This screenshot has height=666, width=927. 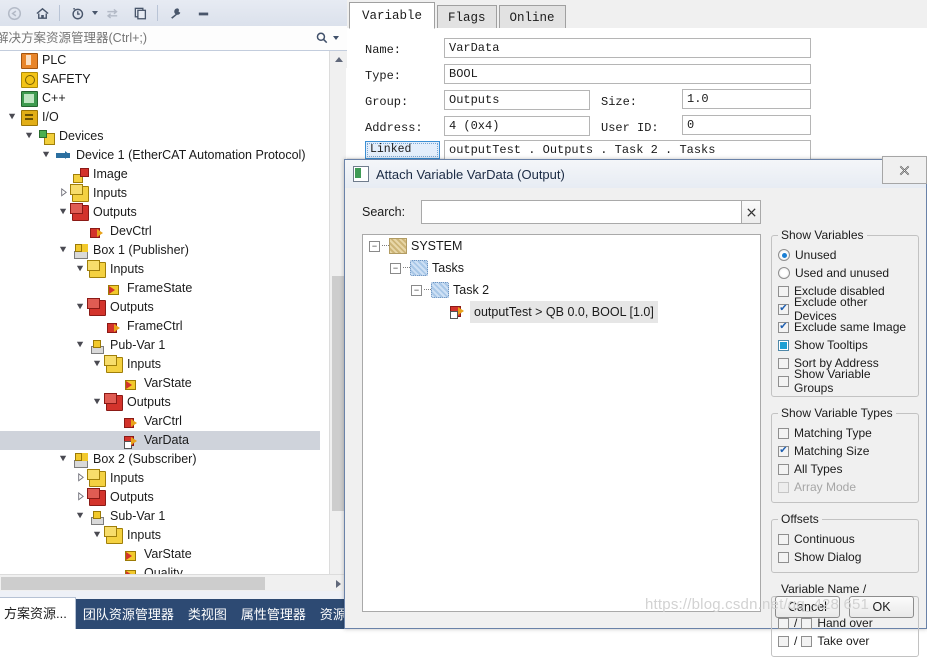 What do you see at coordinates (637, 14) in the screenshot?
I see `variable-tabstrip: Variable Flags Online` at bounding box center [637, 14].